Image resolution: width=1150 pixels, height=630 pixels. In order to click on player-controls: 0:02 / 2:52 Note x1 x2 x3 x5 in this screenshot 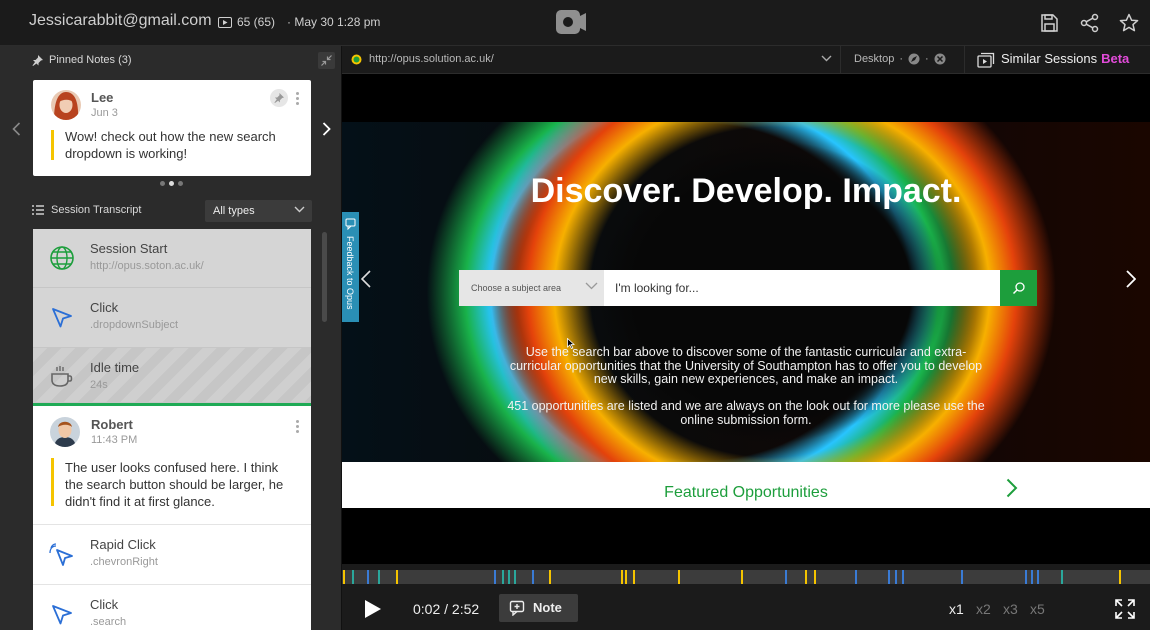, I will do `click(746, 609)`.